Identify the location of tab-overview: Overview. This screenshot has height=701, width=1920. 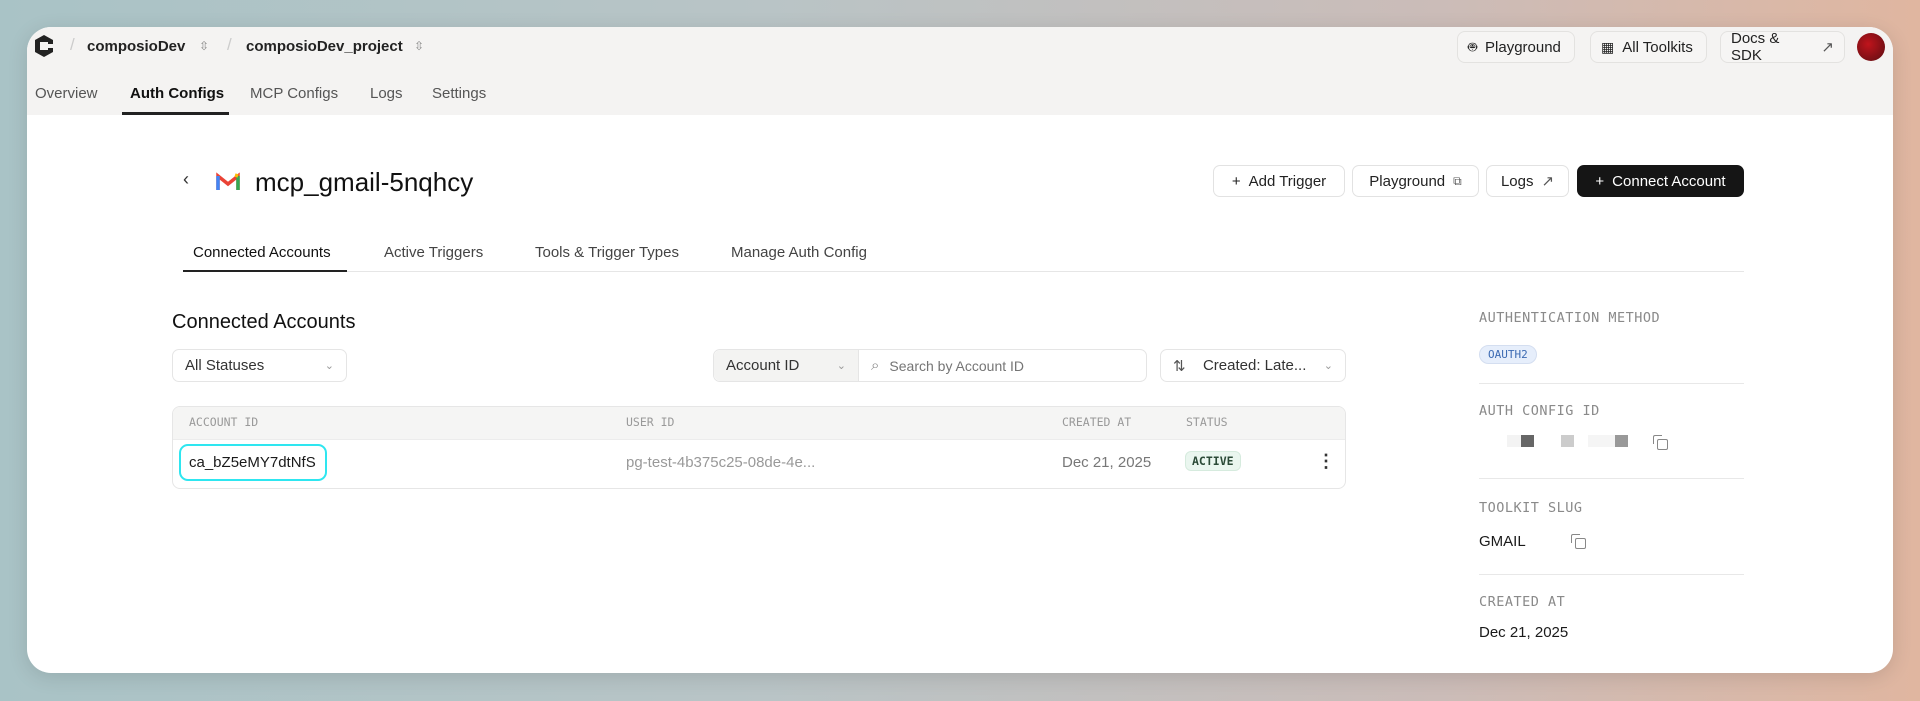
(66, 93).